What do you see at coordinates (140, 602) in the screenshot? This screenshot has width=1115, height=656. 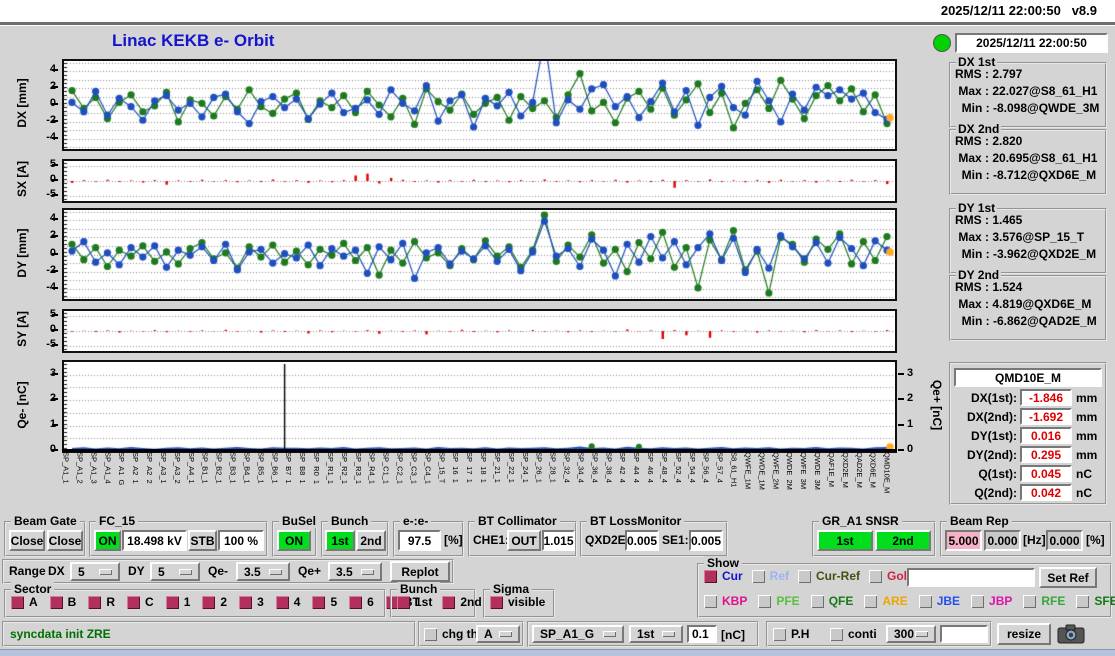 I see `sector-checkbox-c: C` at bounding box center [140, 602].